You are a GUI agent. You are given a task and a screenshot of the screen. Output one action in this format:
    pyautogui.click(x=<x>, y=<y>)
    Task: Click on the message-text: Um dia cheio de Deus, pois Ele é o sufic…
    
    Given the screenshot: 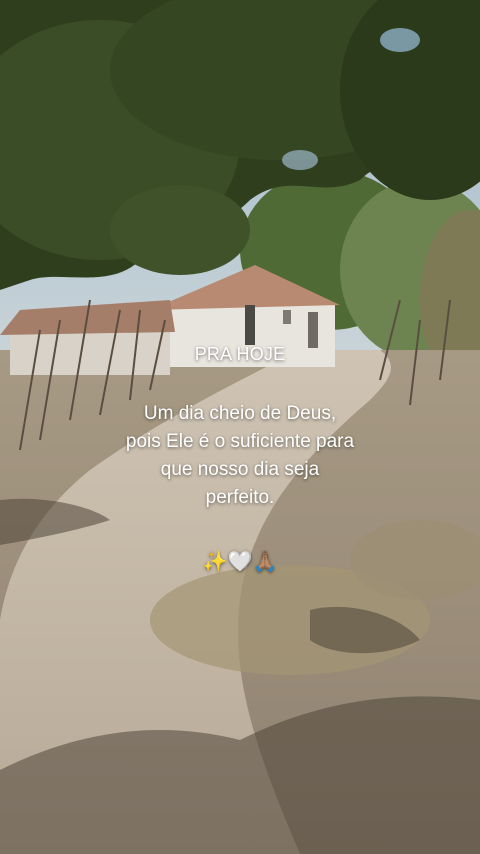 What is the action you would take?
    pyautogui.click(x=240, y=456)
    